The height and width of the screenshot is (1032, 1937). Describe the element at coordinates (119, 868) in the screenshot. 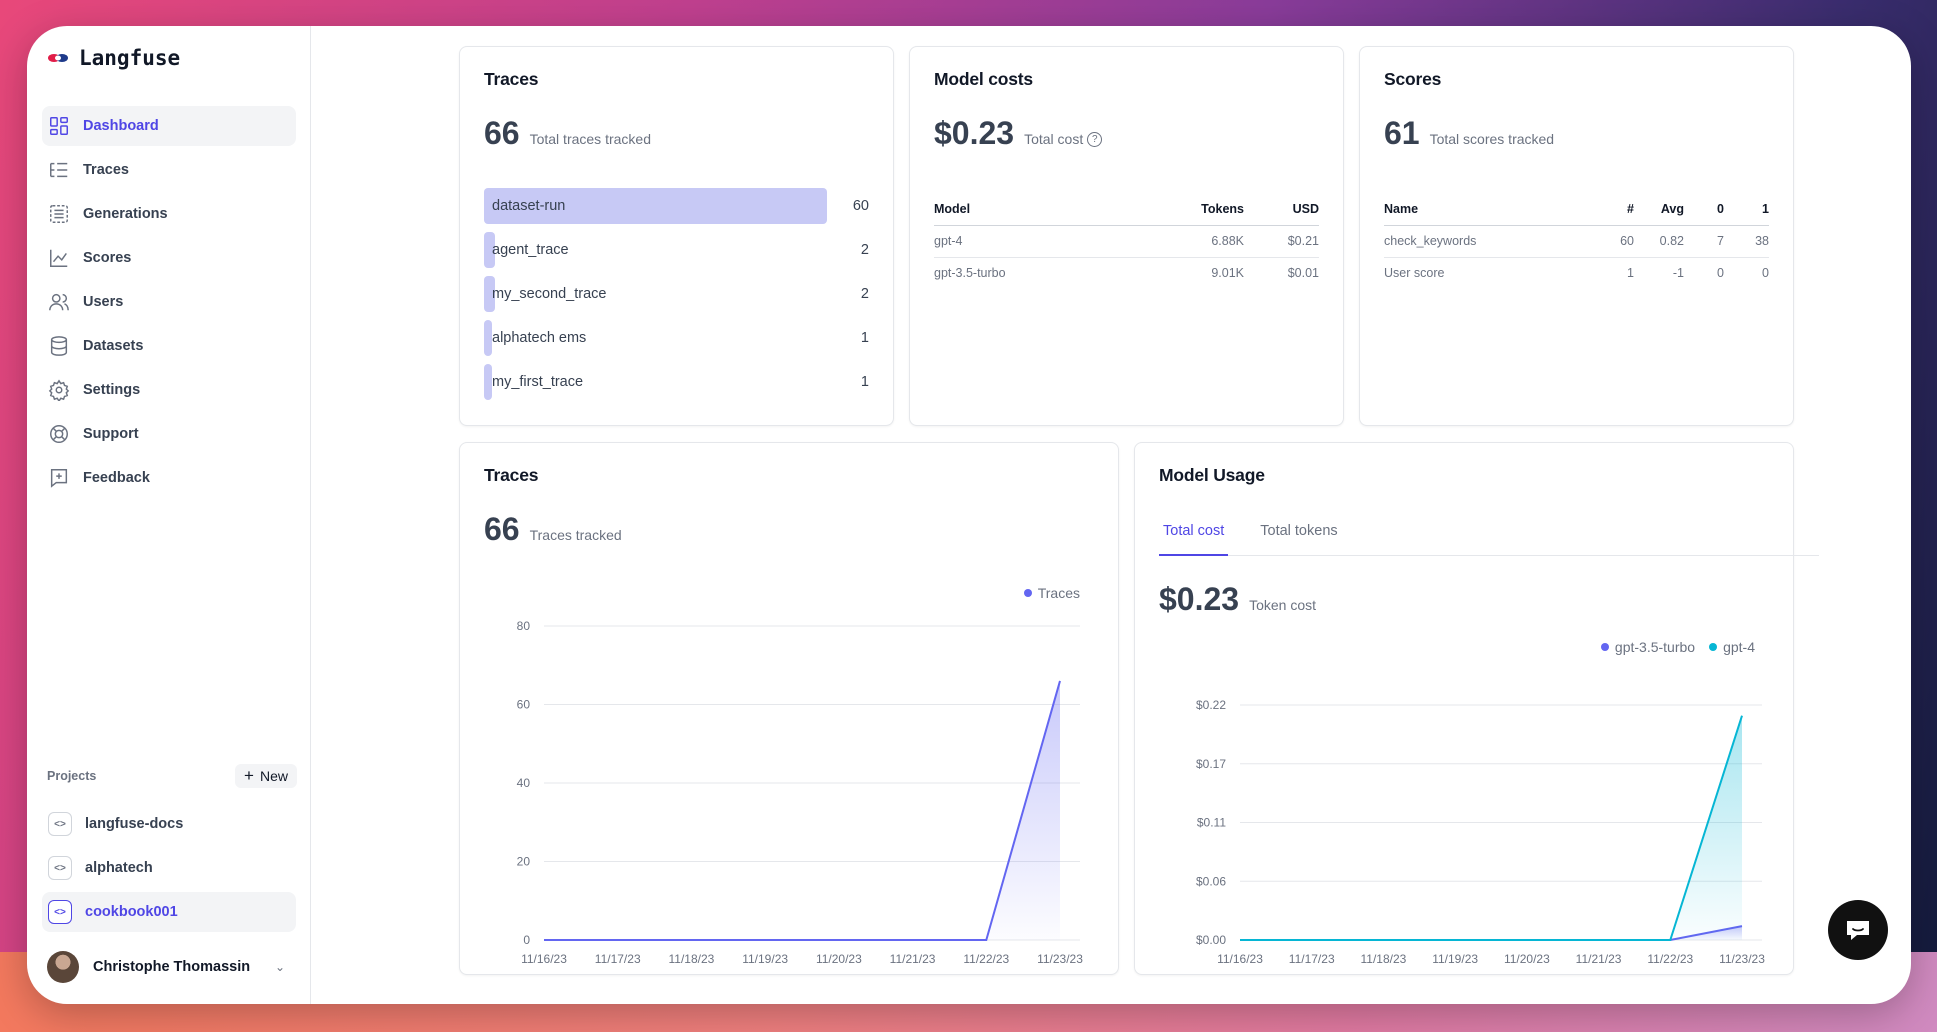

I see `project-label: alphatech` at that location.